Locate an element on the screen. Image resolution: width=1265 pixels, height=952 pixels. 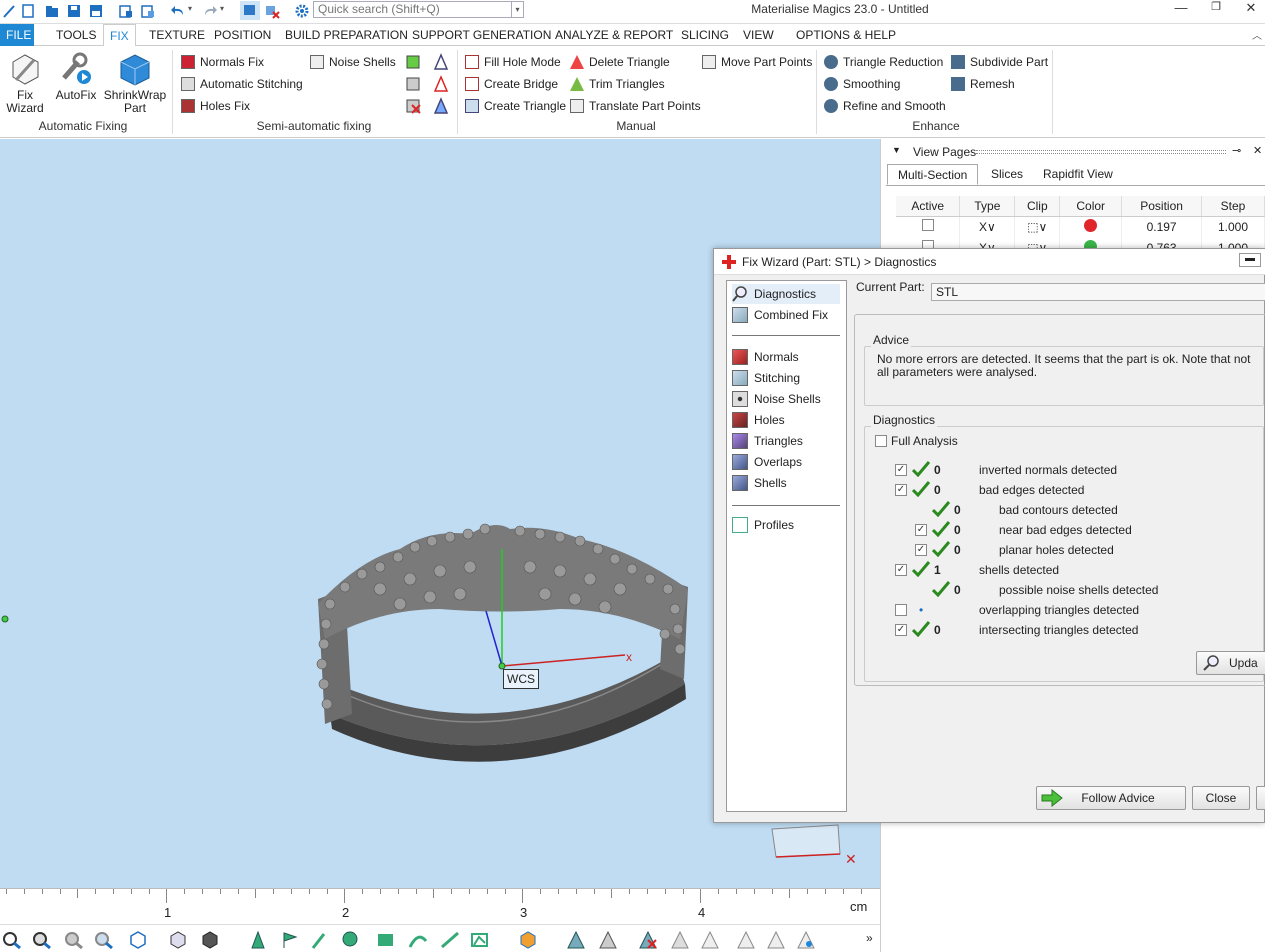
zoom-part-icon is located at coordinates (104, 940).